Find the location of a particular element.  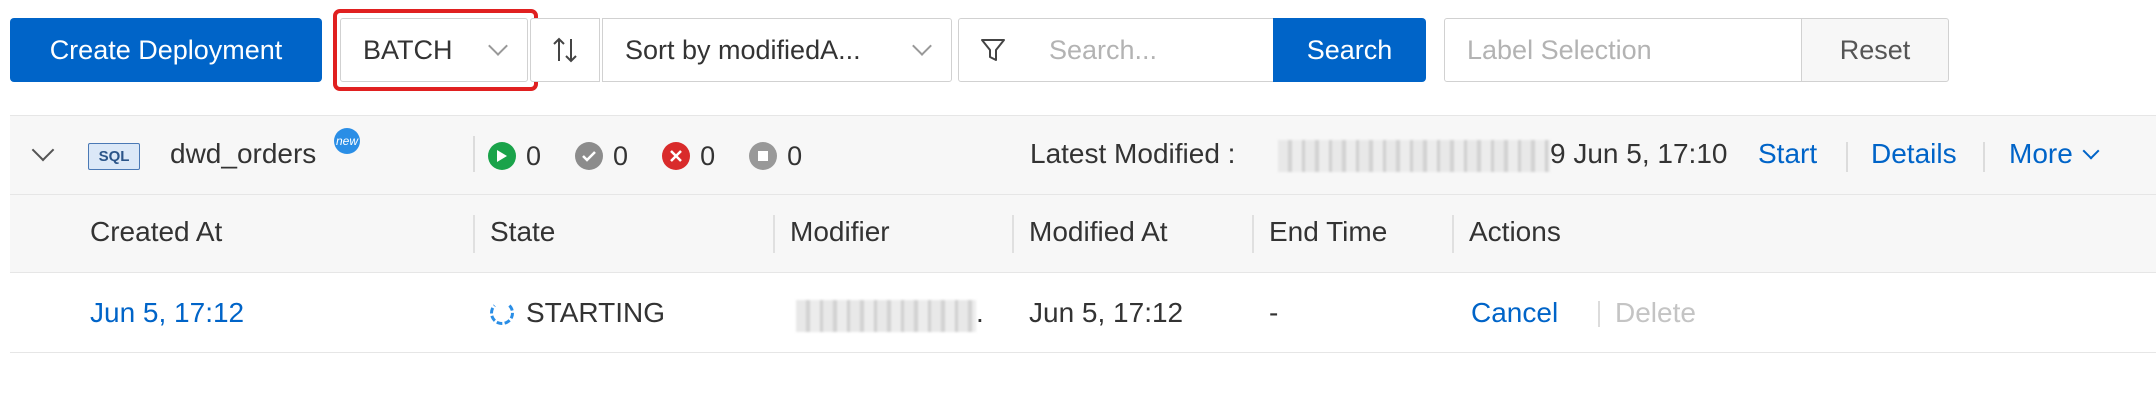

status-failed: 0 is located at coordinates (688, 156).